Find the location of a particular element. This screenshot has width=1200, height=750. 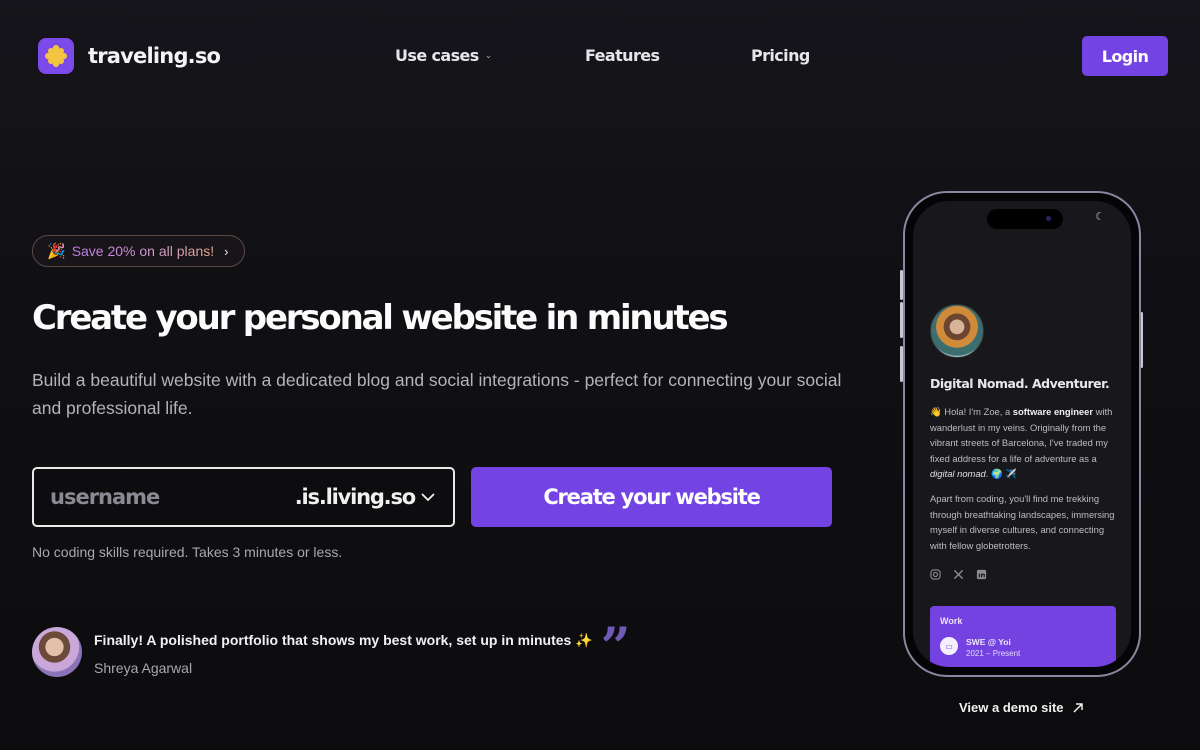

nav-pricing-label: Pricing is located at coordinates (780, 55).